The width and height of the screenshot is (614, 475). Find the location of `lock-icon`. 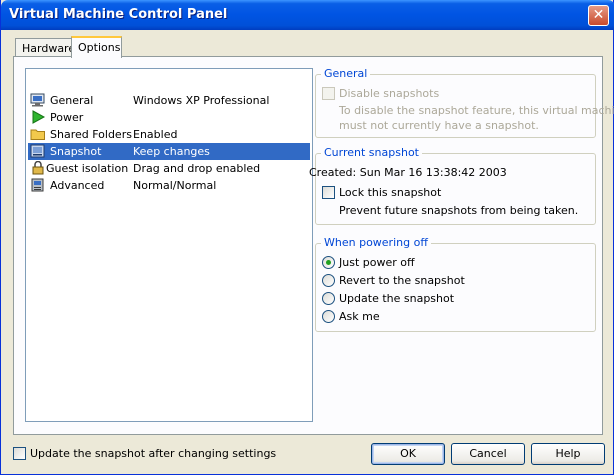

lock-icon is located at coordinates (38, 167).